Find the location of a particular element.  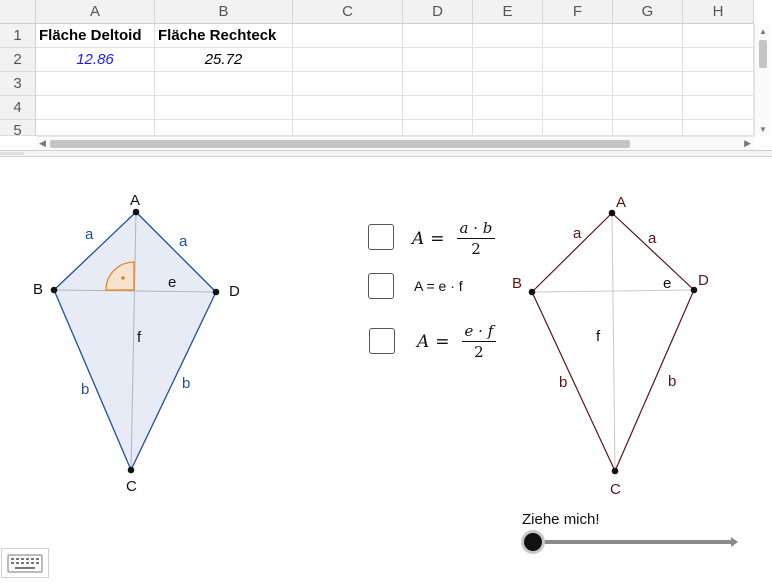

formula-2: A = e · f is located at coordinates (438, 286).